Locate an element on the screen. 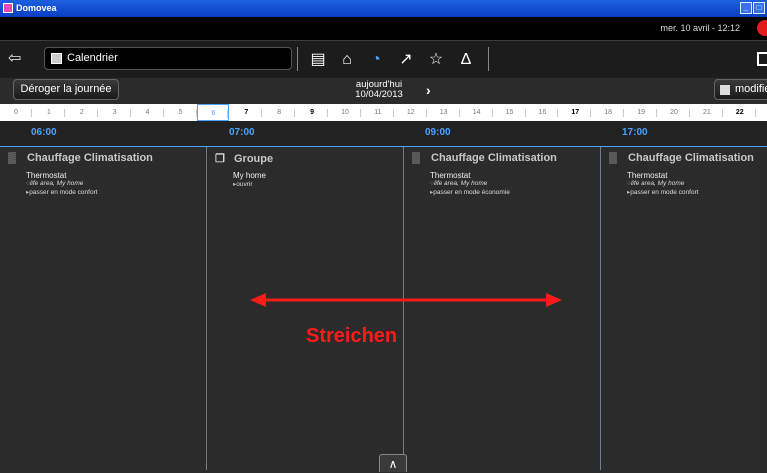 The image size is (767, 473). hour-tick: 5 is located at coordinates (181, 112).